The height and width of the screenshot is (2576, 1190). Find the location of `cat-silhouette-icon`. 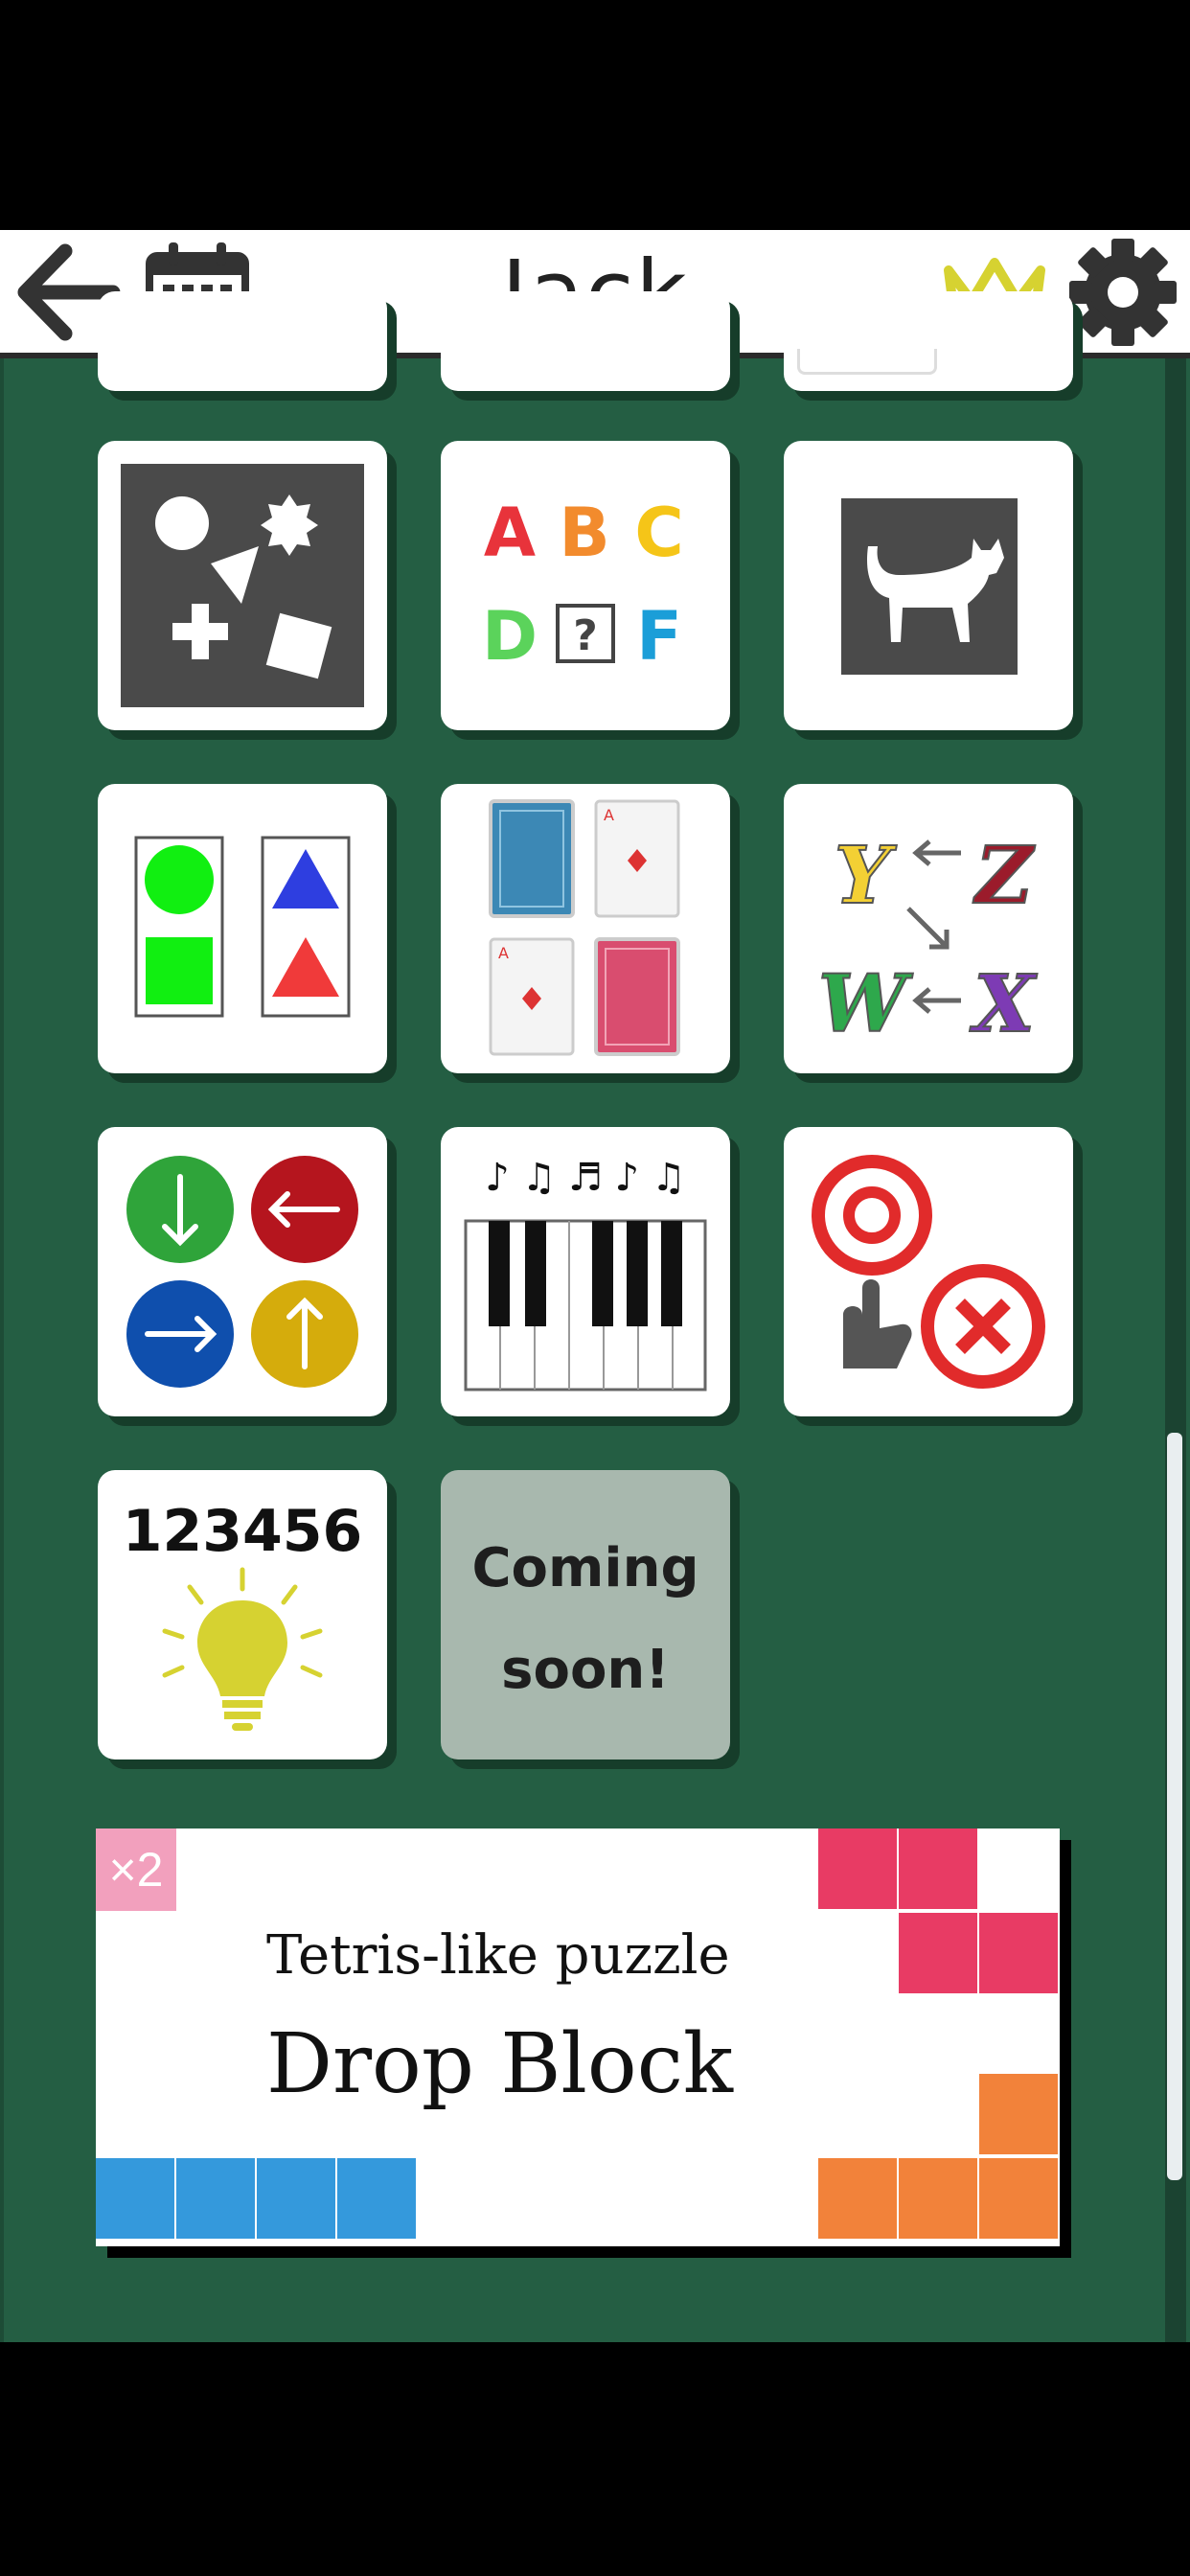

cat-silhouette-icon is located at coordinates (930, 586).